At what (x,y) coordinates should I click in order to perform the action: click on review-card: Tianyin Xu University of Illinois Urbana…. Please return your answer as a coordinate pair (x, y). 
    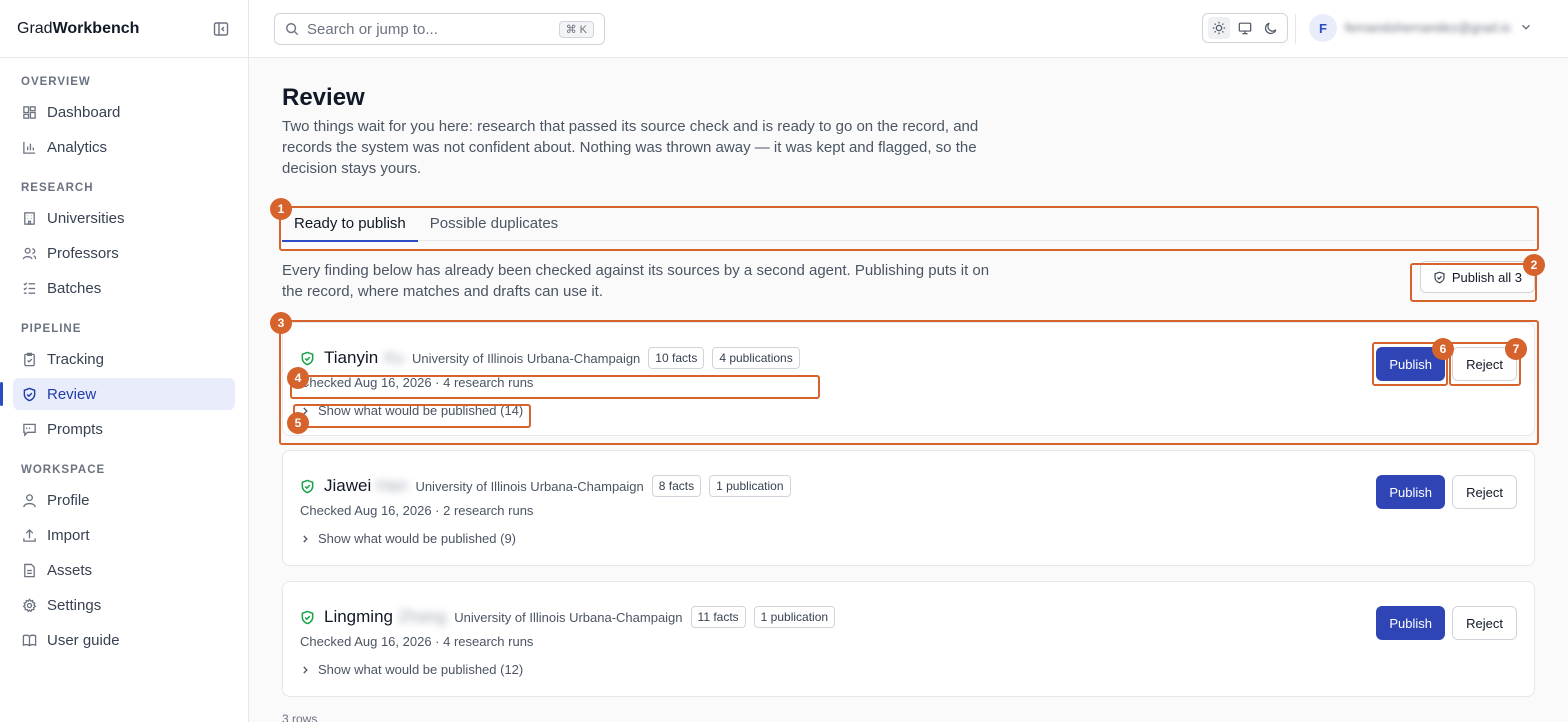
    Looking at the image, I should click on (908, 379).